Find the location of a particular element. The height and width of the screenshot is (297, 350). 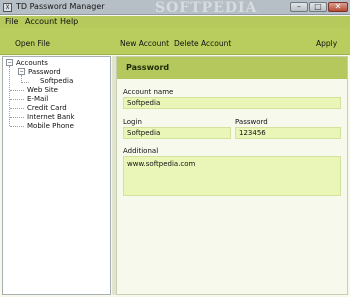

minimize-button: – is located at coordinates (299, 7).